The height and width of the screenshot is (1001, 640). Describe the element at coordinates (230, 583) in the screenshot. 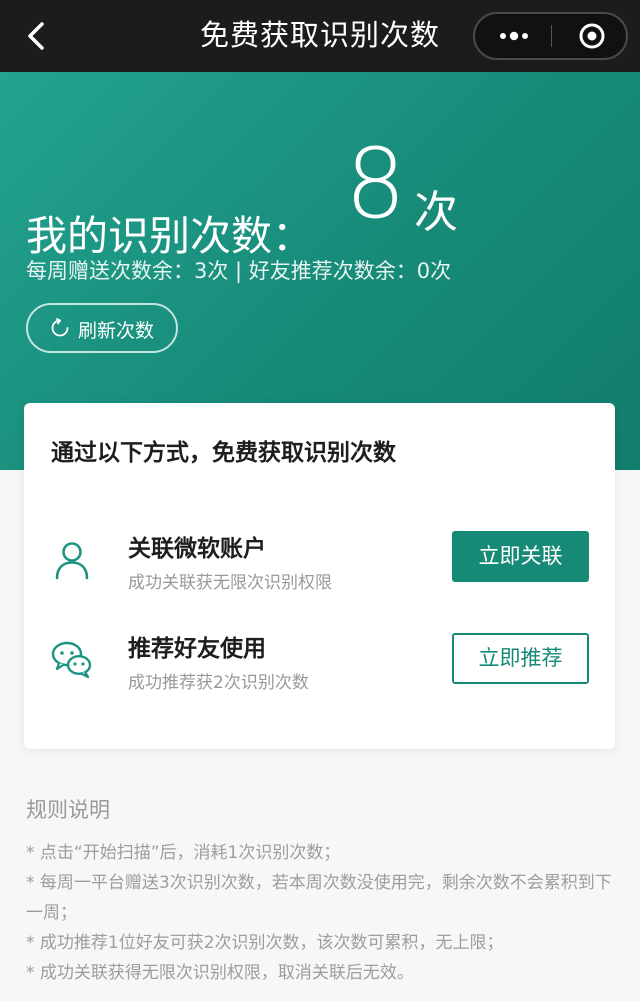

I see `method-desc: 成功关联获无限次识别权限` at that location.